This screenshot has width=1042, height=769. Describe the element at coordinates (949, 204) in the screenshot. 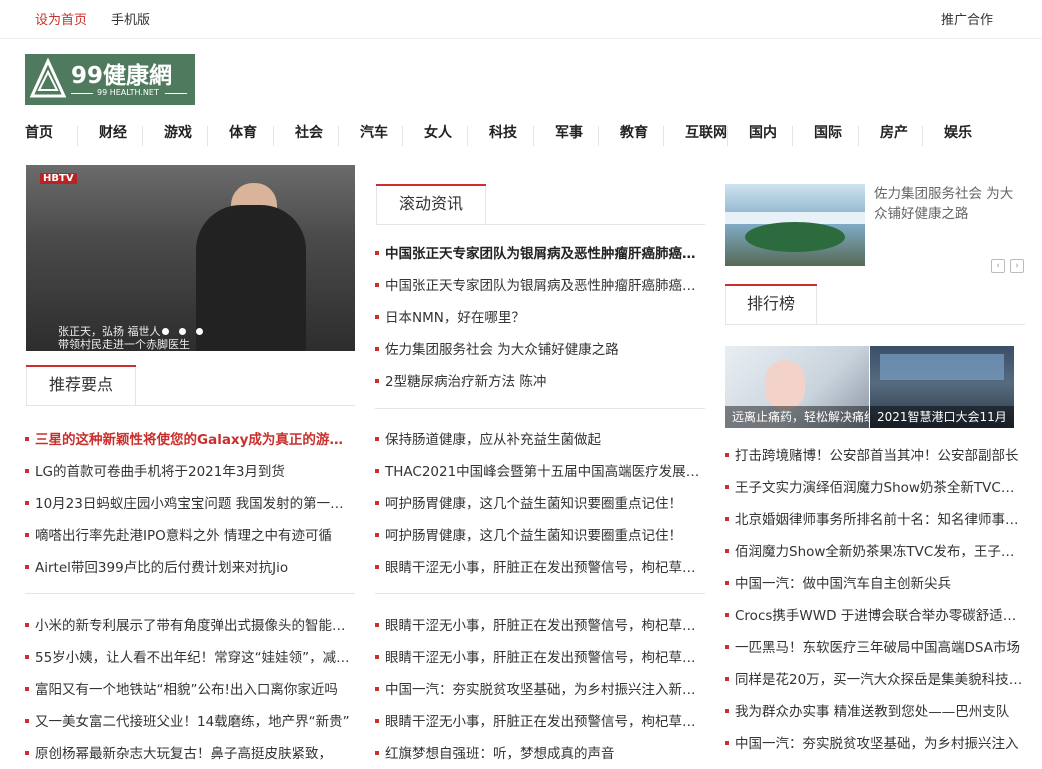

I see `right-feature-title: 佐力集团服务社会 为大众铺好健康之路` at that location.